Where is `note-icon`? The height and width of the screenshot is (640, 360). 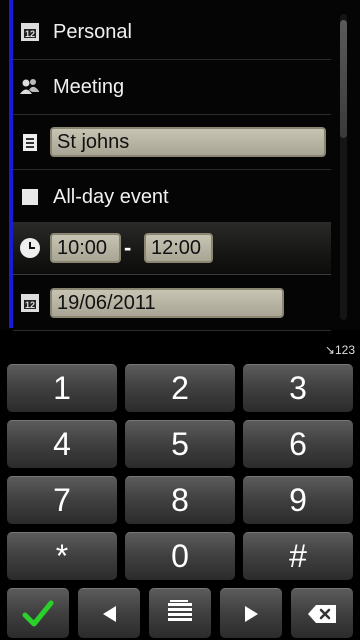 note-icon is located at coordinates (30, 142).